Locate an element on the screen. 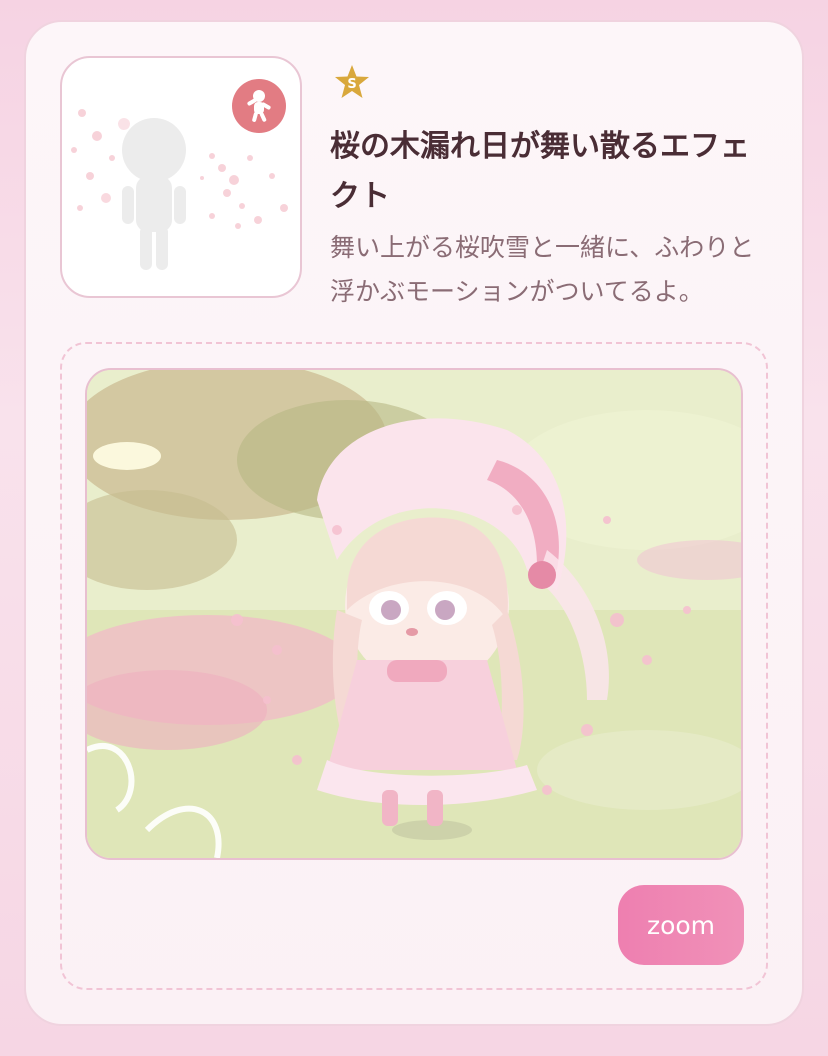  motion-badge is located at coordinates (259, 106).